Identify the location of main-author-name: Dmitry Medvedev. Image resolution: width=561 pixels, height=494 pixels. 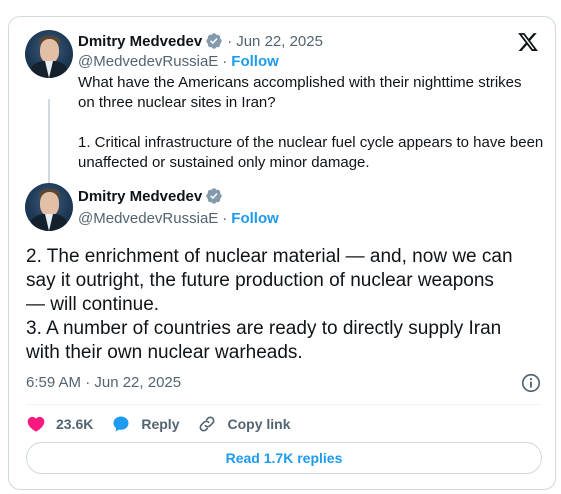
(140, 196).